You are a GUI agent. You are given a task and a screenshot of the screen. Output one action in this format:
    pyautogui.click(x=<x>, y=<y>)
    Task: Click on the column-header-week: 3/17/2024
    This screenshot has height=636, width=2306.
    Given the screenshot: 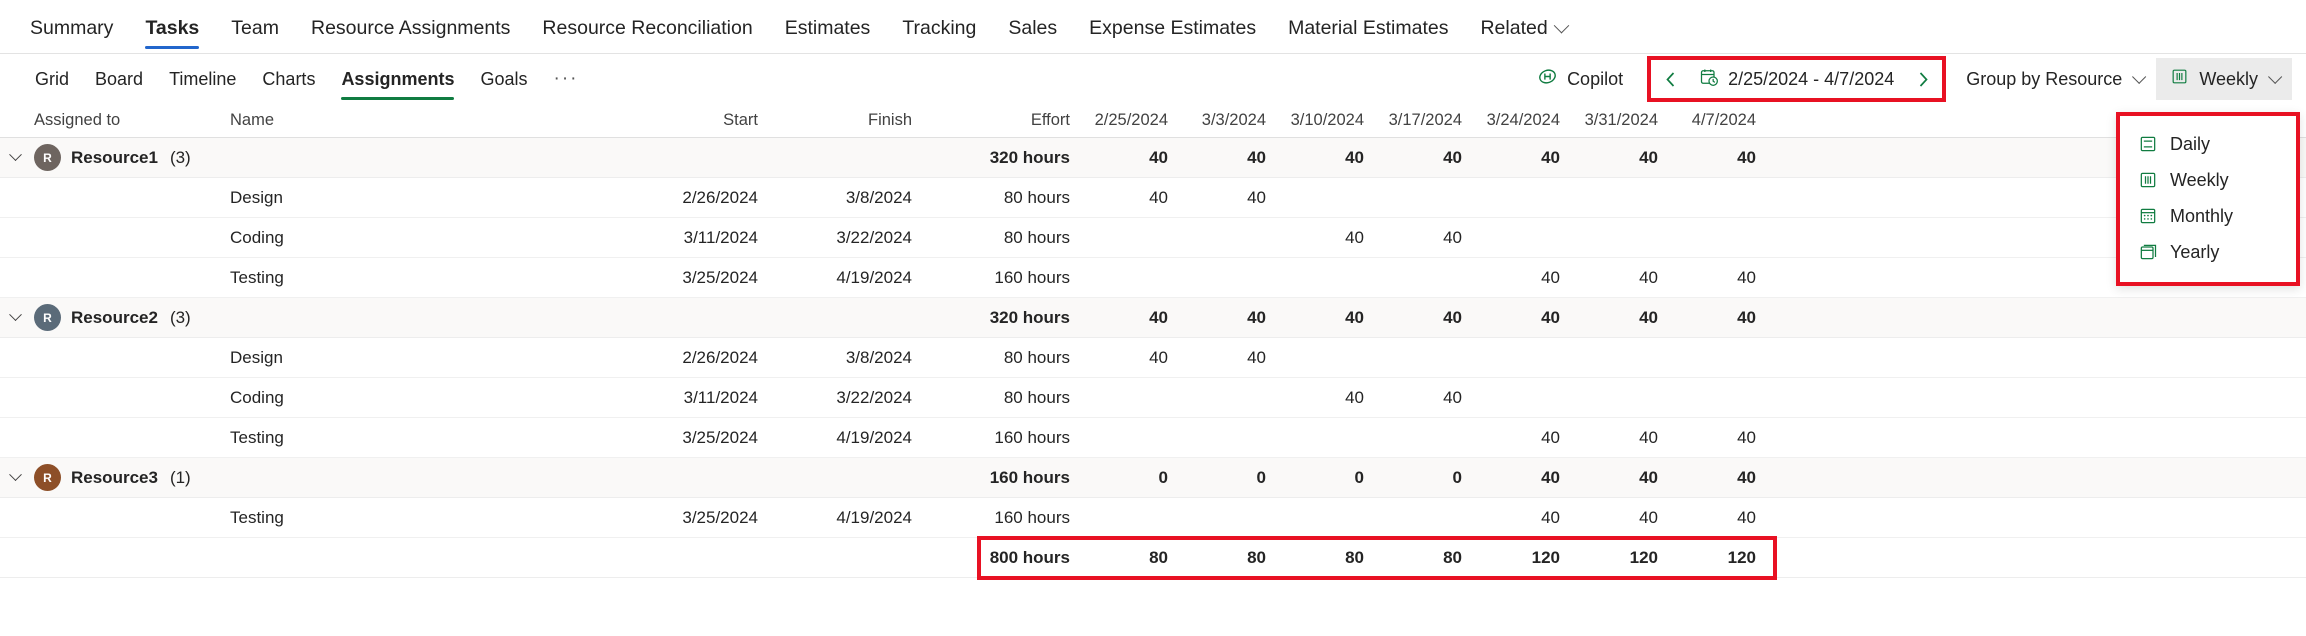 What is the action you would take?
    pyautogui.click(x=1425, y=120)
    